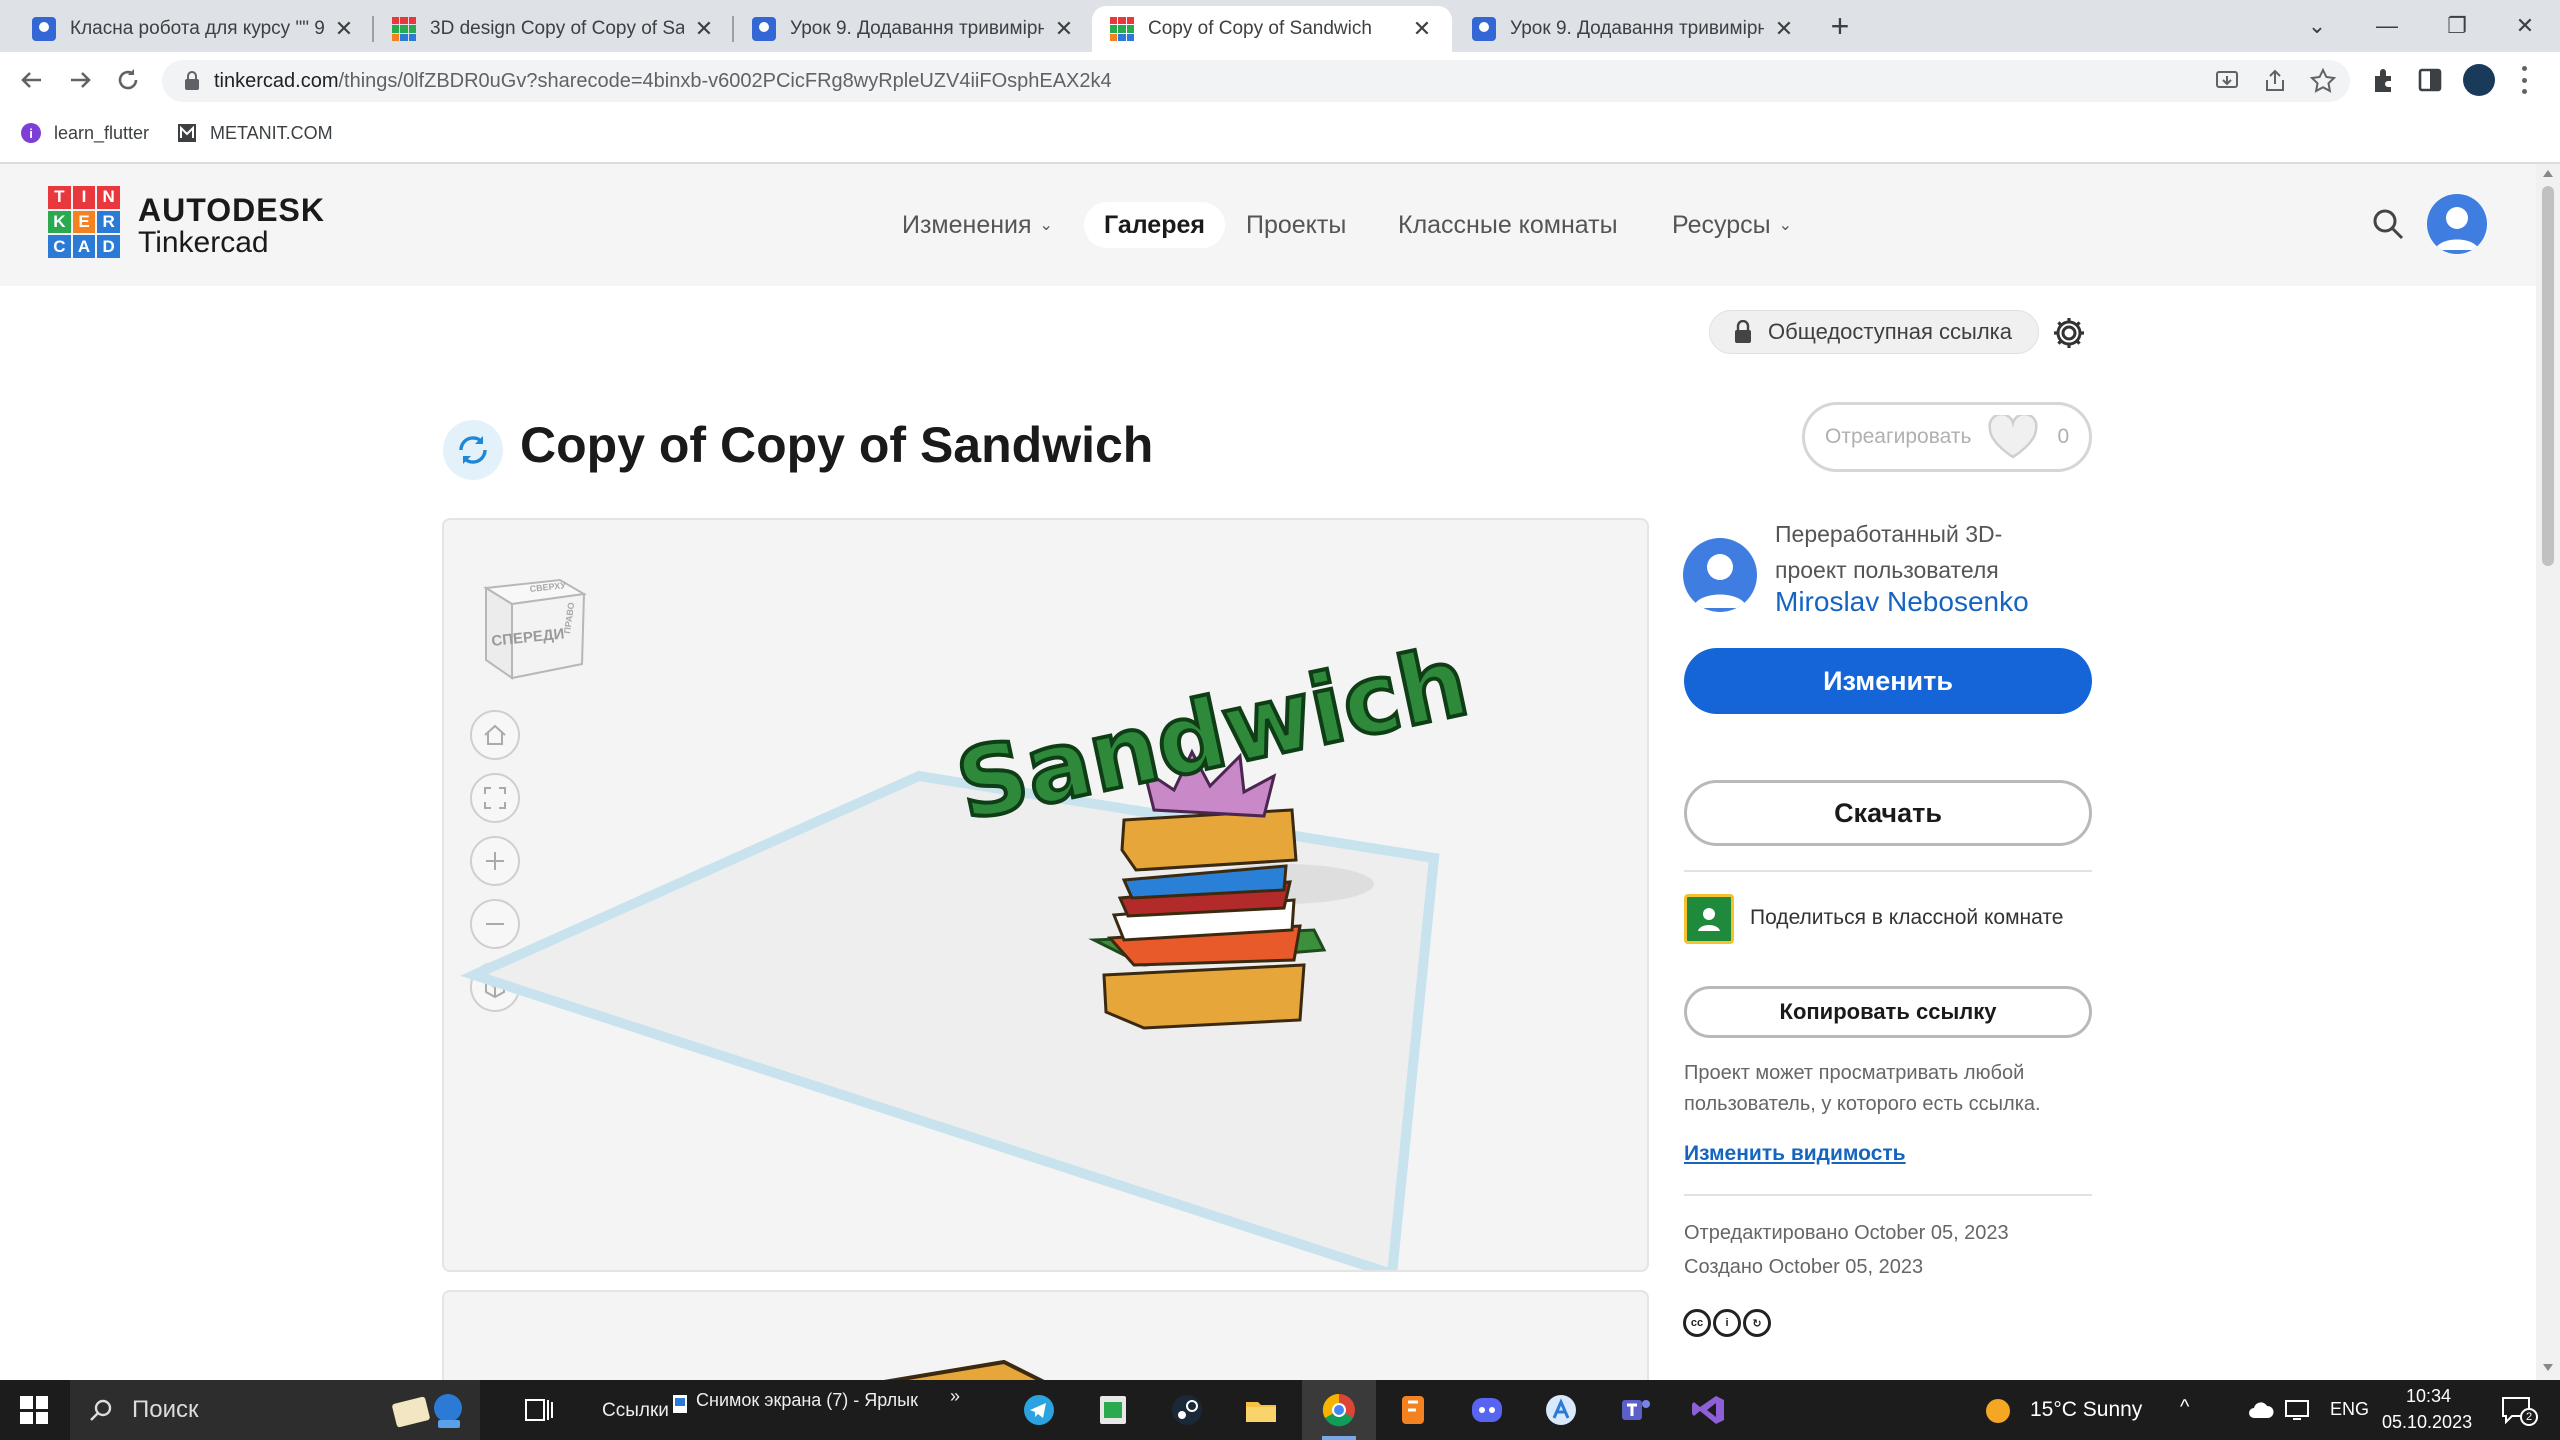  Describe the element at coordinates (84, 197) in the screenshot. I see `logo-letter: I` at that location.